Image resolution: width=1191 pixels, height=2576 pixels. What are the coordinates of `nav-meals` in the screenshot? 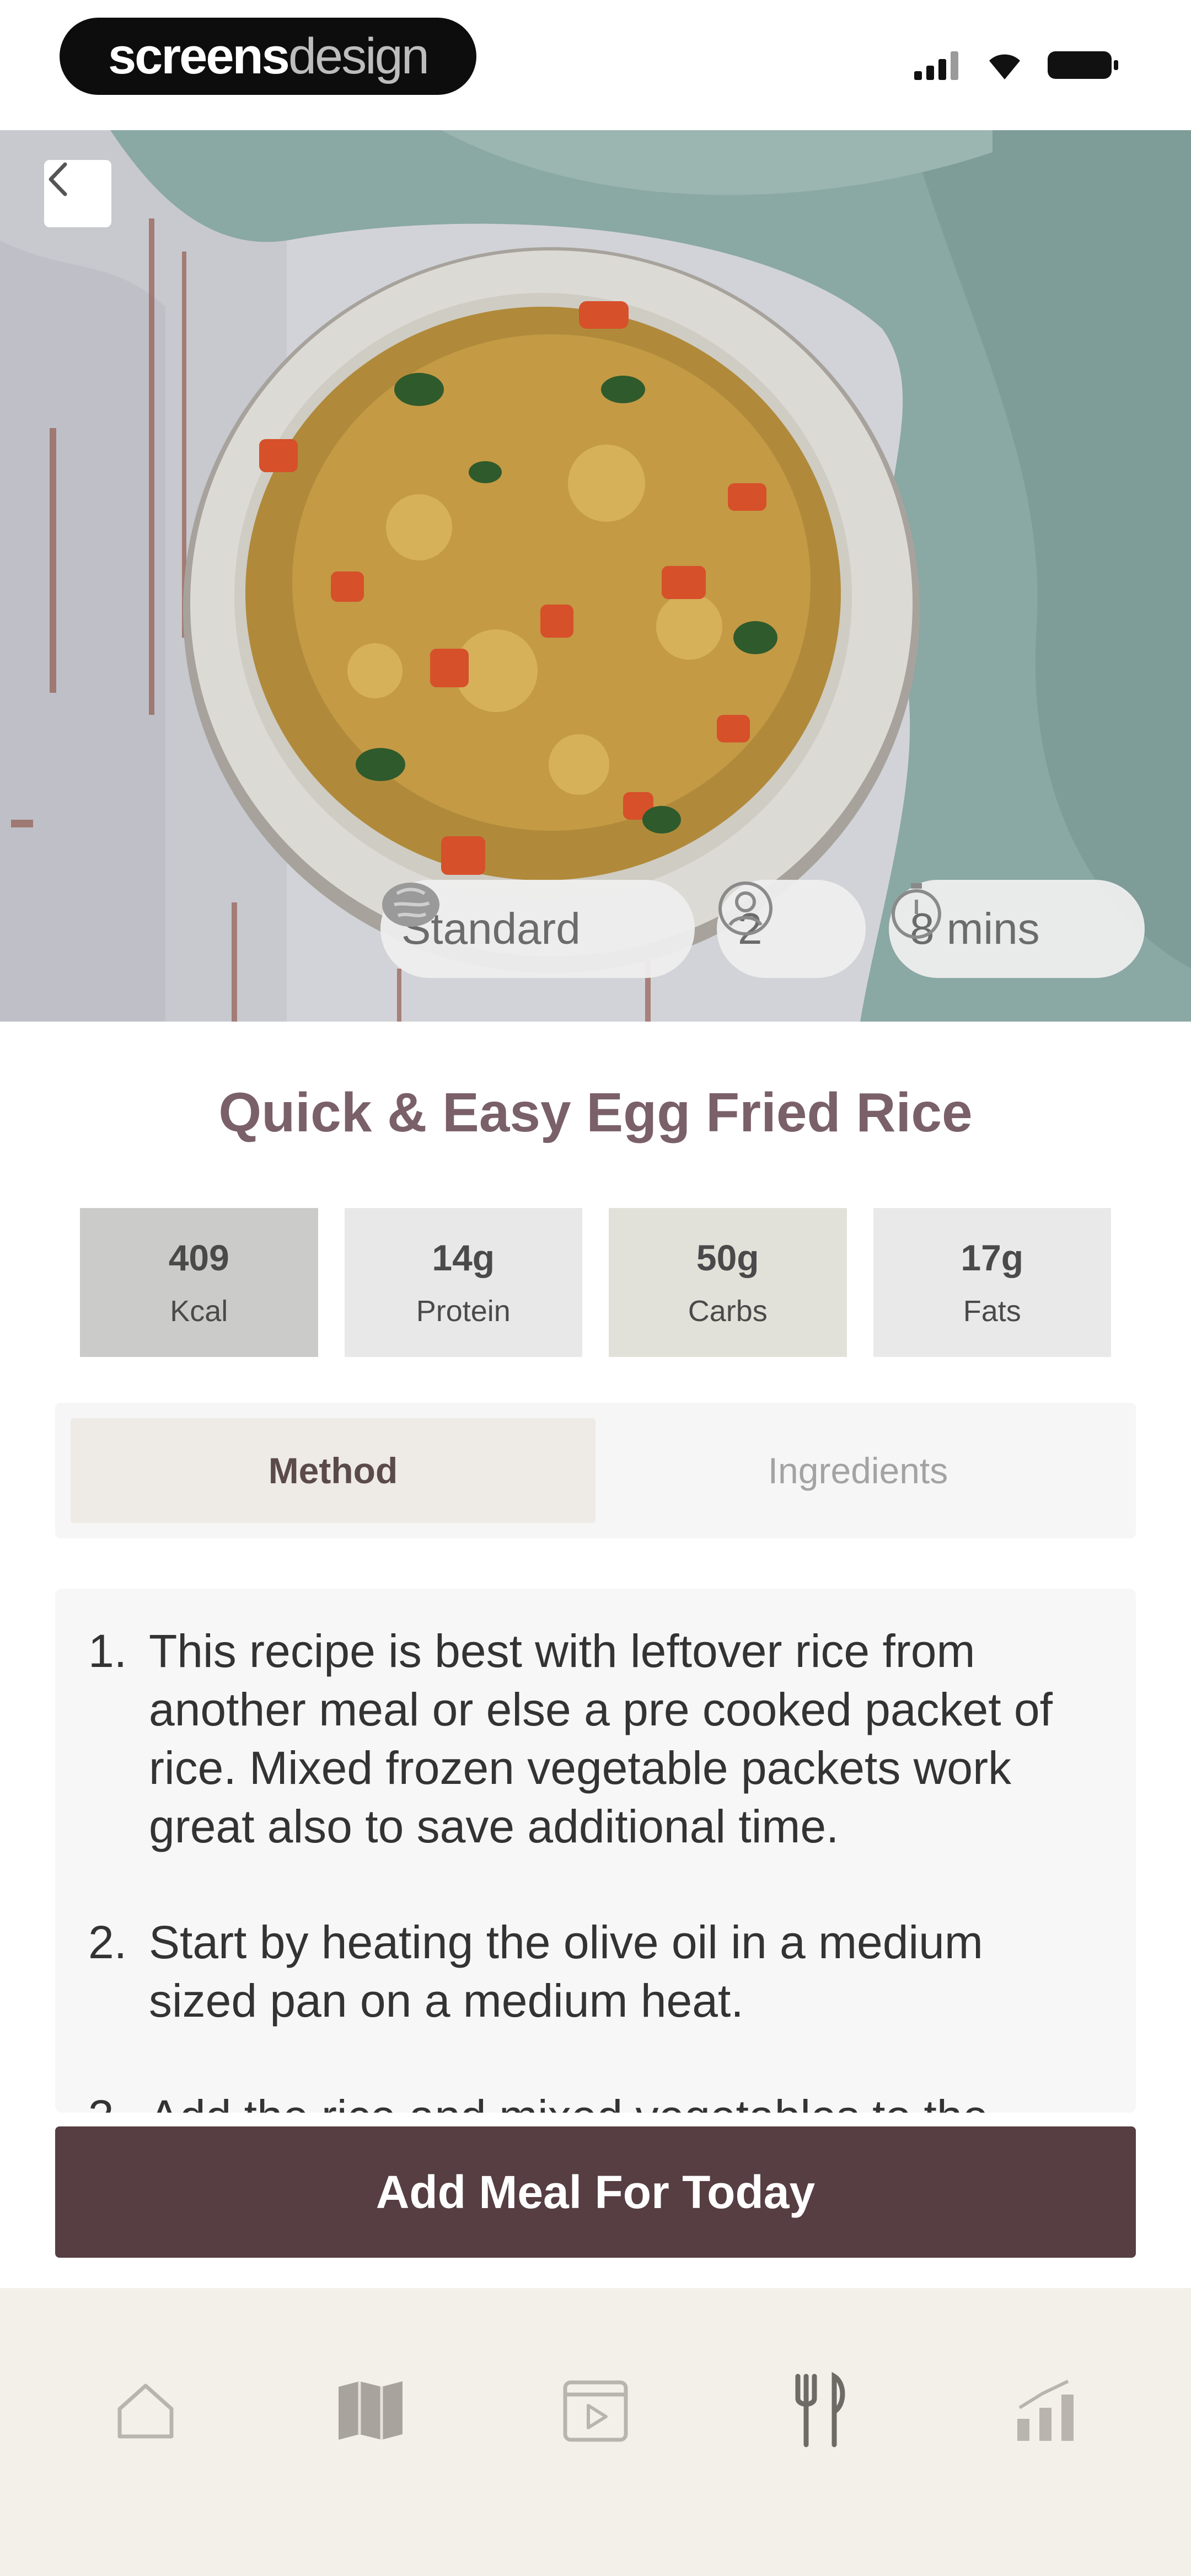 It's located at (821, 2410).